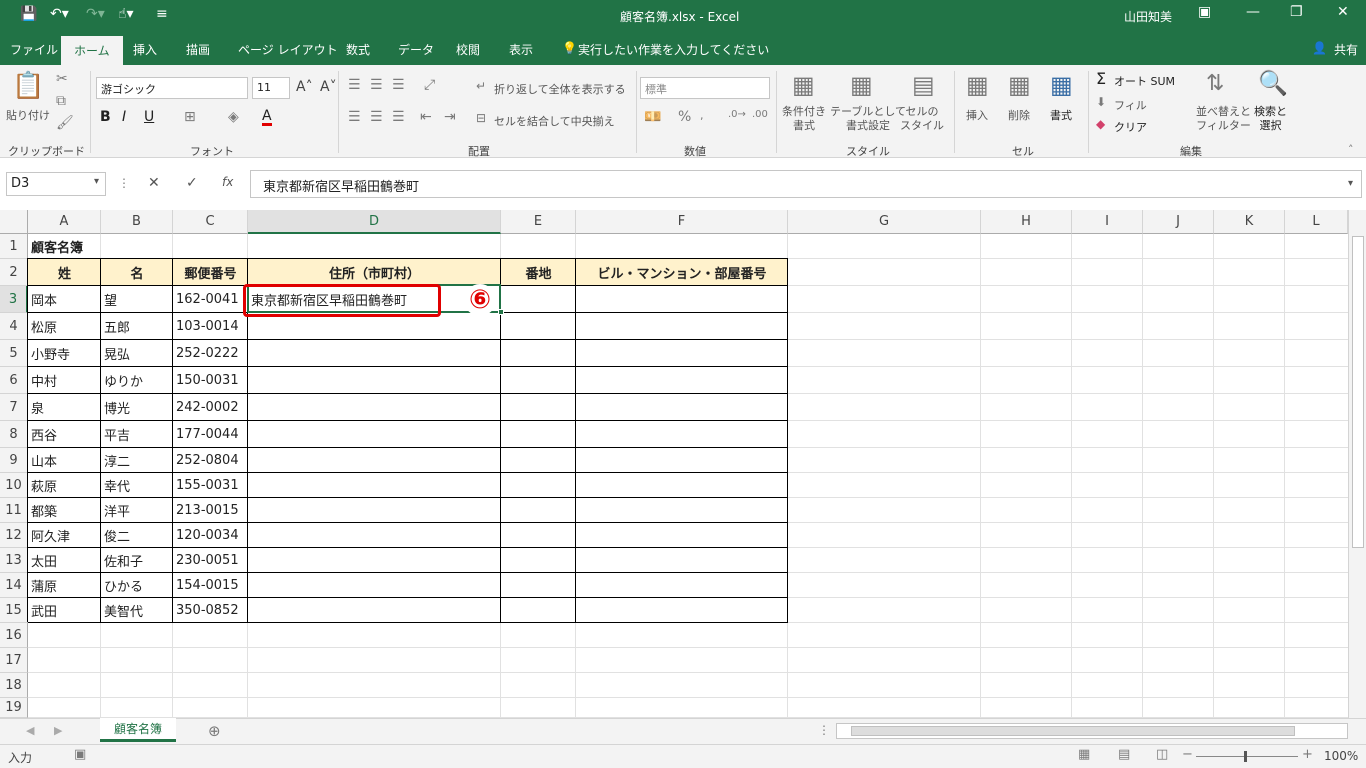  Describe the element at coordinates (1100, 124) in the screenshot. I see `clear-icon: ◆` at that location.